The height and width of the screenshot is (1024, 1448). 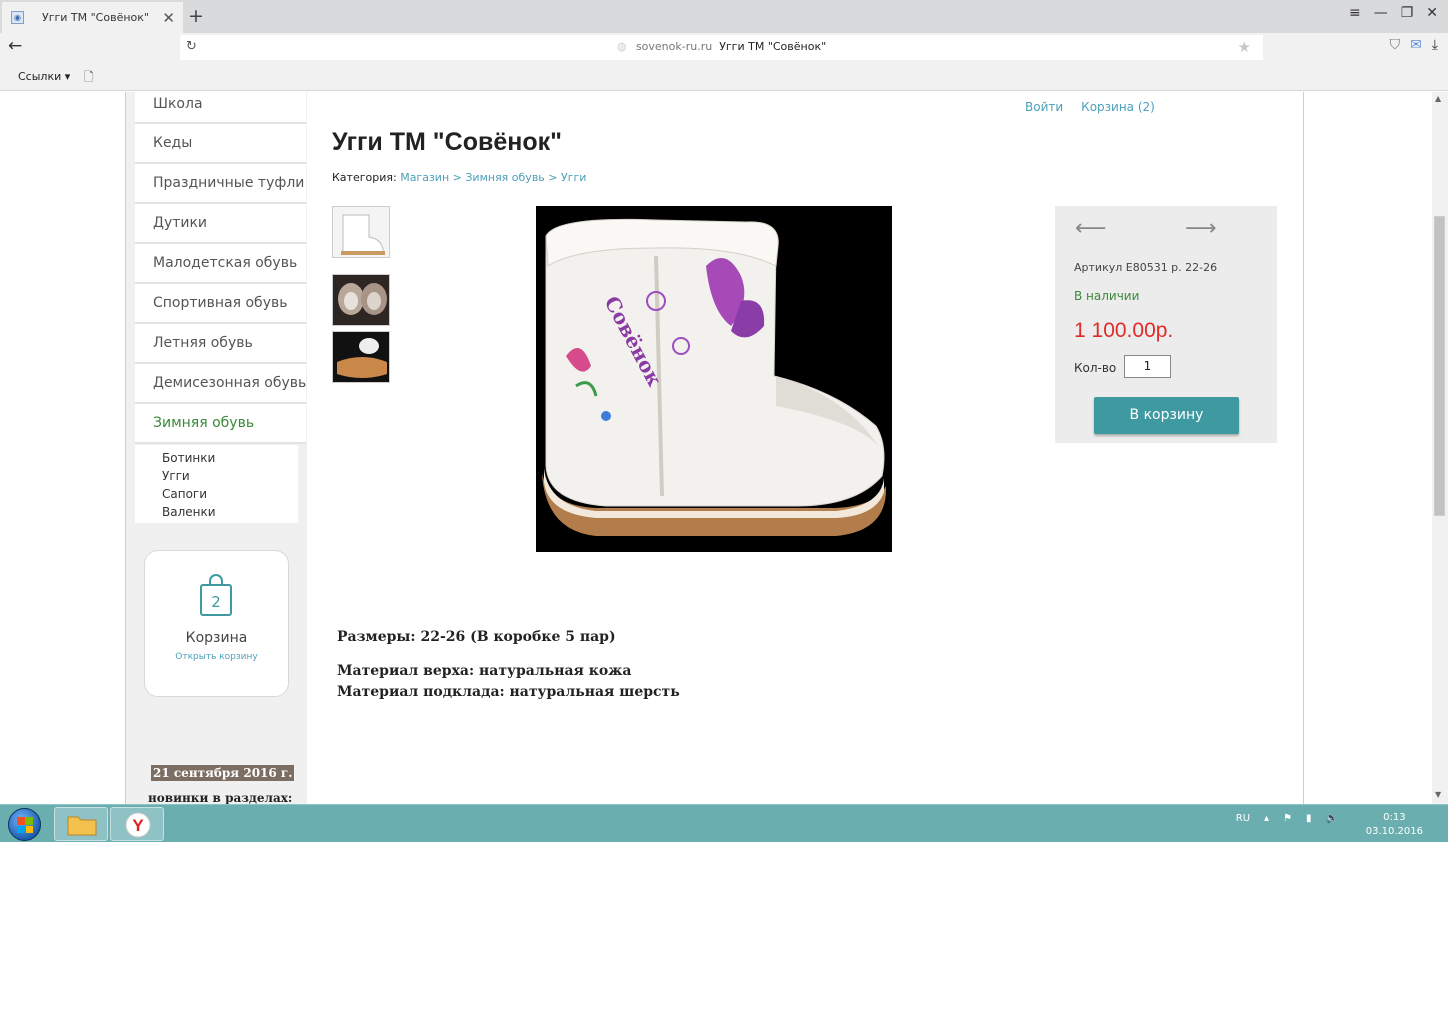 I want to click on yandex-browser-icon: Y, so click(x=138, y=825).